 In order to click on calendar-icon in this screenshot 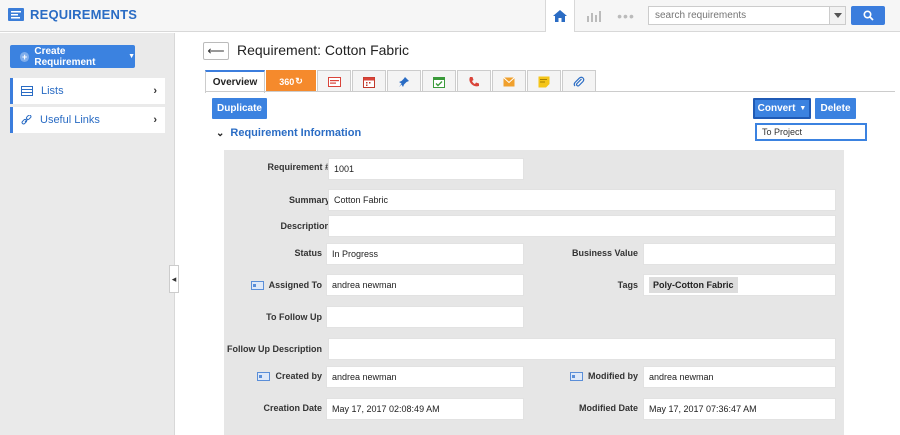, I will do `click(369, 82)`.